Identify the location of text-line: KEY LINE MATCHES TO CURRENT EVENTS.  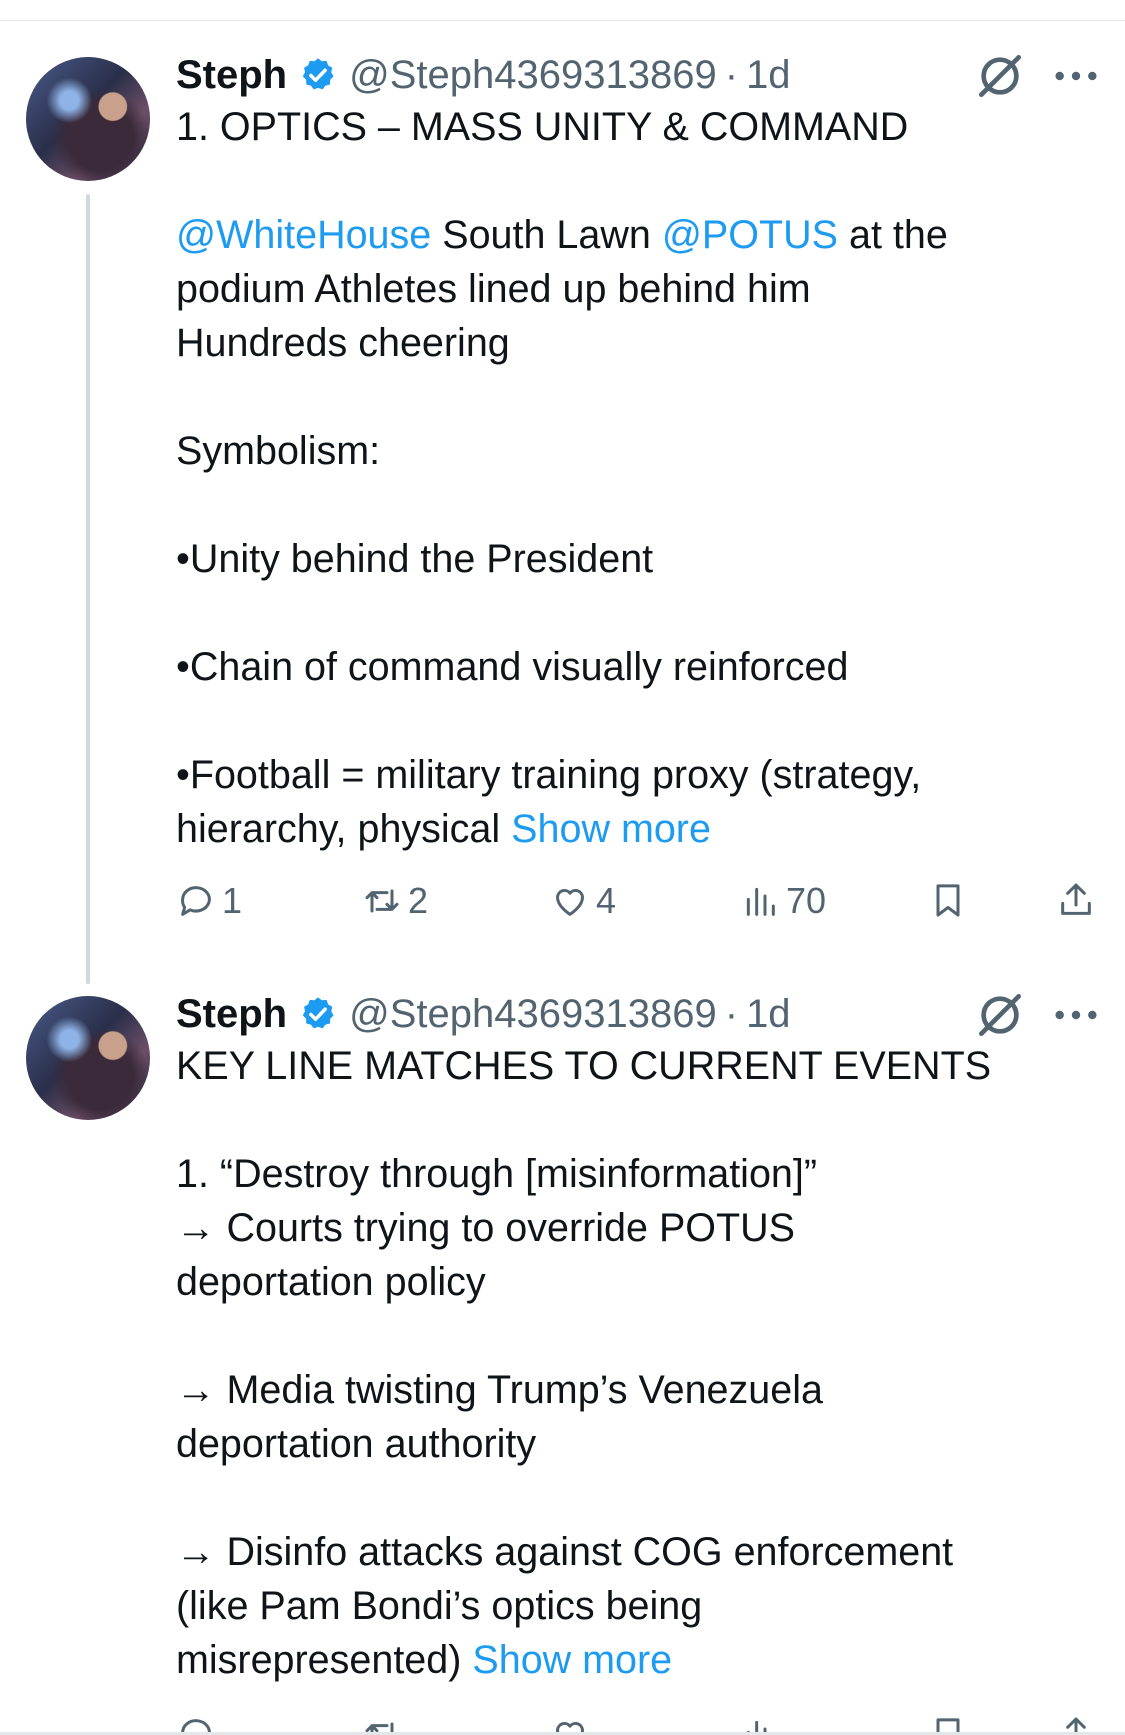
(584, 1066).